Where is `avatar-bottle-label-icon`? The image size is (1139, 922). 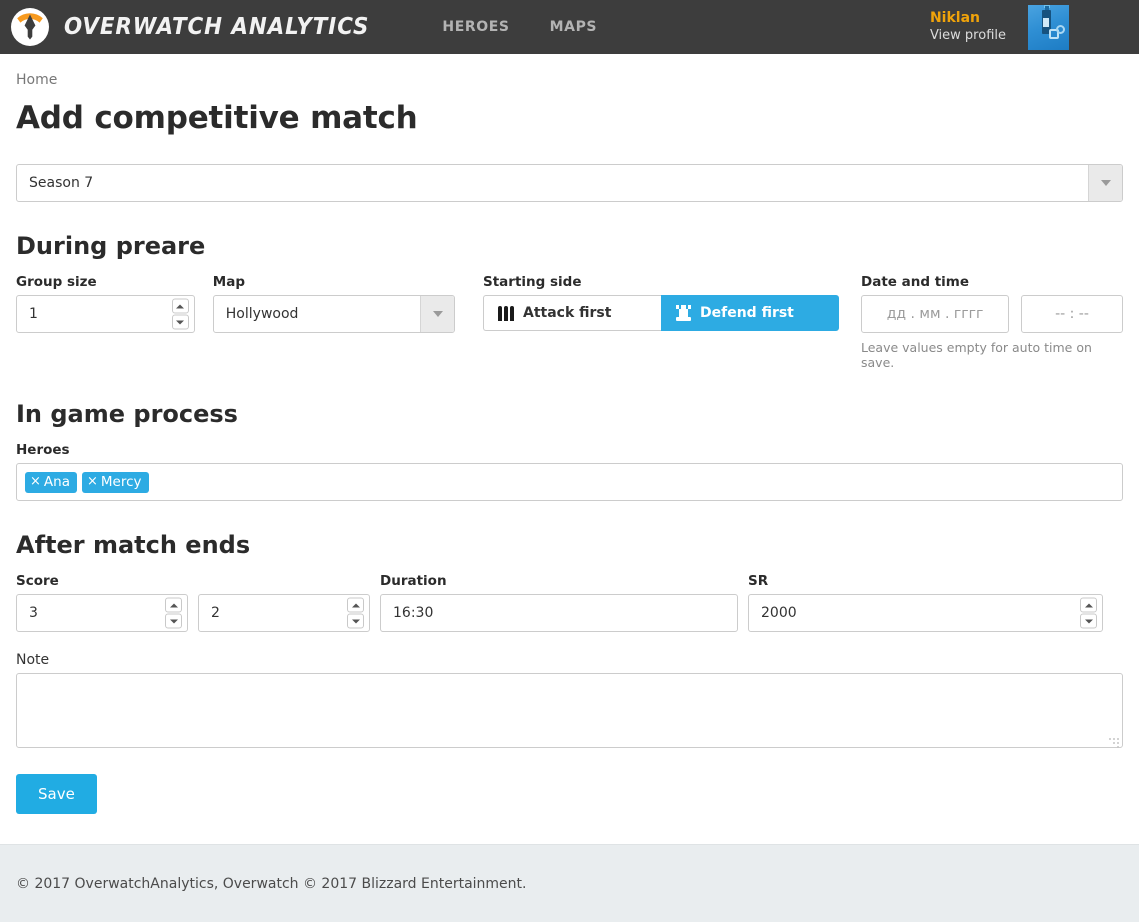
avatar-bottle-label-icon is located at coordinates (1046, 22).